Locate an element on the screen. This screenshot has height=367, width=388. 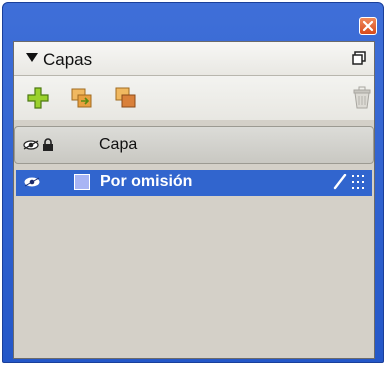
triangle-down-icon is located at coordinates (32, 58).